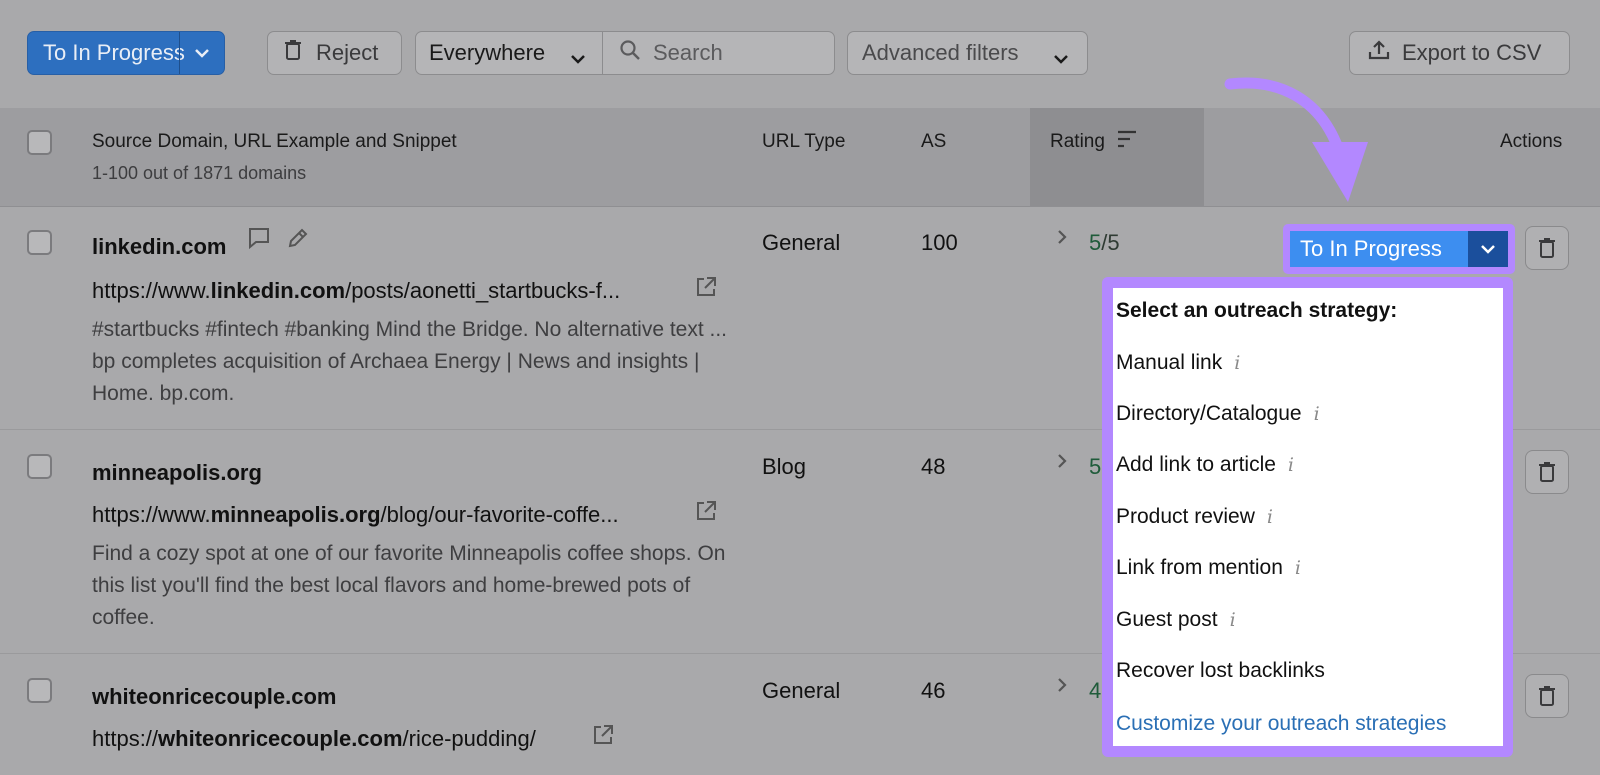  Describe the element at coordinates (274, 141) in the screenshot. I see `column-source: Source Domain, URL Example and Snippet` at that location.